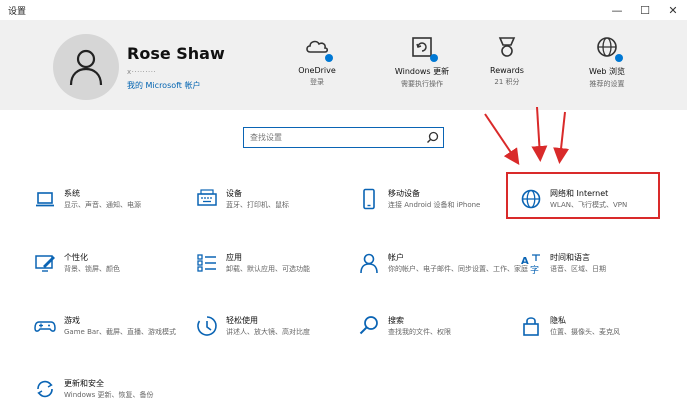 The width and height of the screenshot is (687, 400). What do you see at coordinates (558, 320) in the screenshot?
I see `category-title: 隐私` at bounding box center [558, 320].